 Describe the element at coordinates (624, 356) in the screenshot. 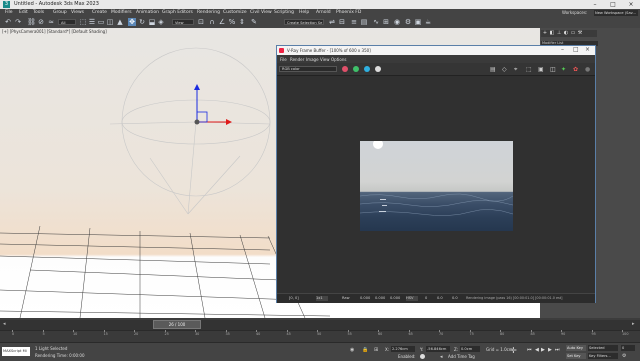

I see `time-config-icon: ⚙` at that location.